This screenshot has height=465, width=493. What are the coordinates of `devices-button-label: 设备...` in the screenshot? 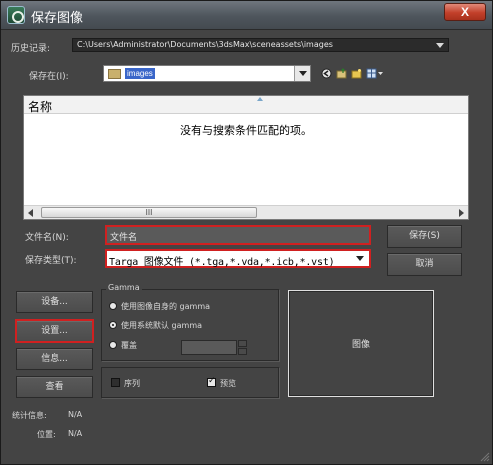 It's located at (54, 302).